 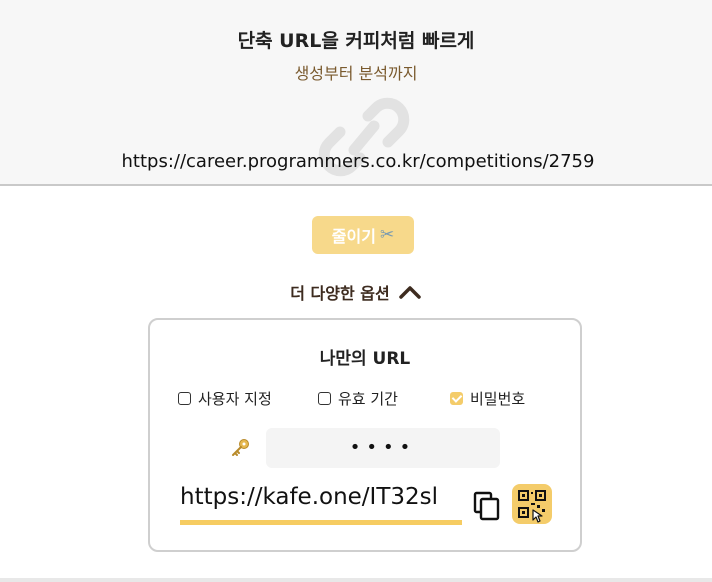 What do you see at coordinates (340, 293) in the screenshot?
I see `more-options-label: 더 다양한 옵션` at bounding box center [340, 293].